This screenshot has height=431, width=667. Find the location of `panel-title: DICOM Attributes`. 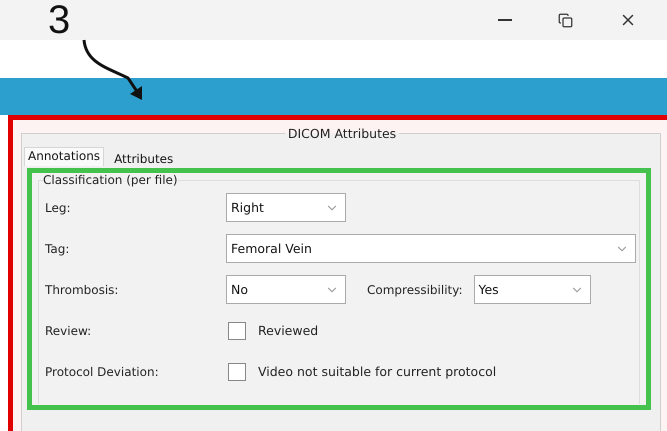

panel-title: DICOM Attributes is located at coordinates (342, 133).